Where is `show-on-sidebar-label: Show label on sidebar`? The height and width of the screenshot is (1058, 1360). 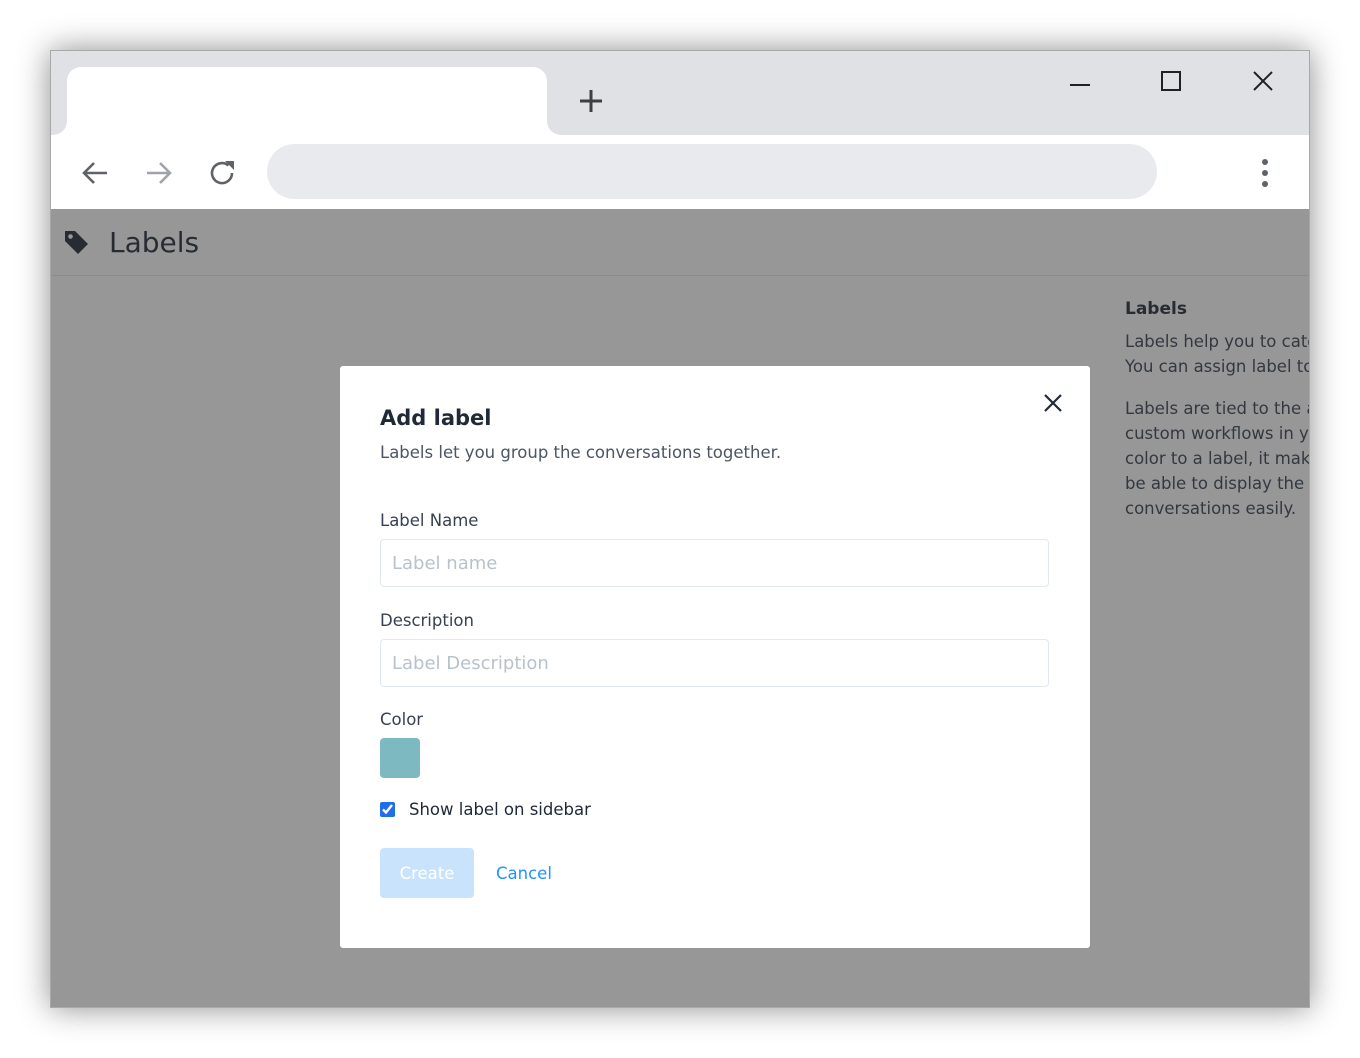
show-on-sidebar-label: Show label on sidebar is located at coordinates (500, 809).